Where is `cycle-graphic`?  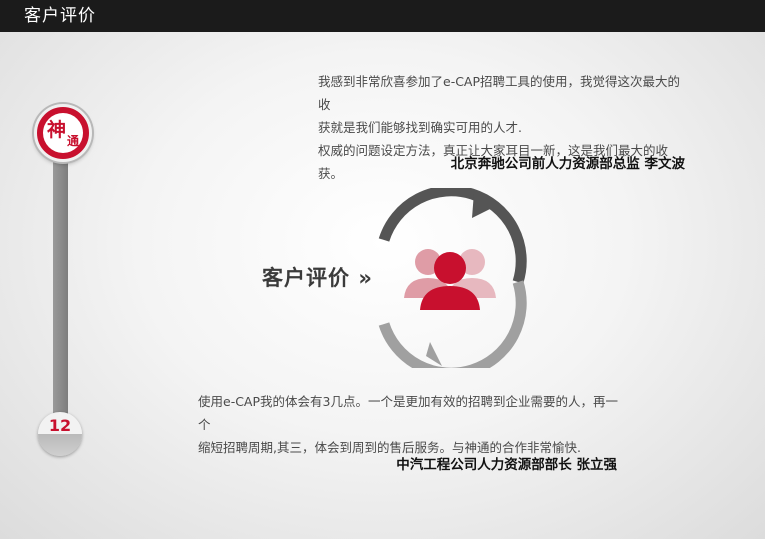 cycle-graphic is located at coordinates (452, 278).